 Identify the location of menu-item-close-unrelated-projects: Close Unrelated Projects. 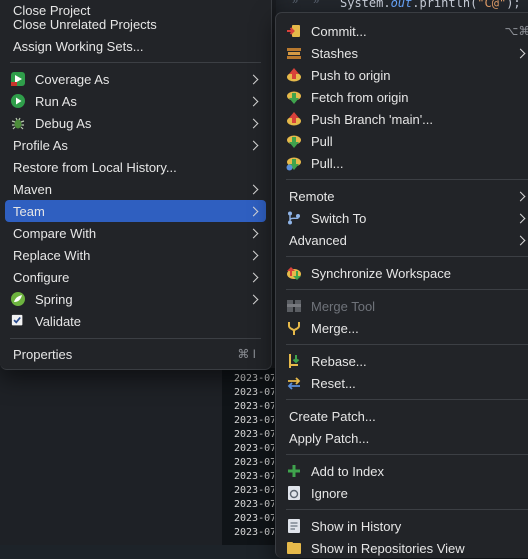
(135, 24).